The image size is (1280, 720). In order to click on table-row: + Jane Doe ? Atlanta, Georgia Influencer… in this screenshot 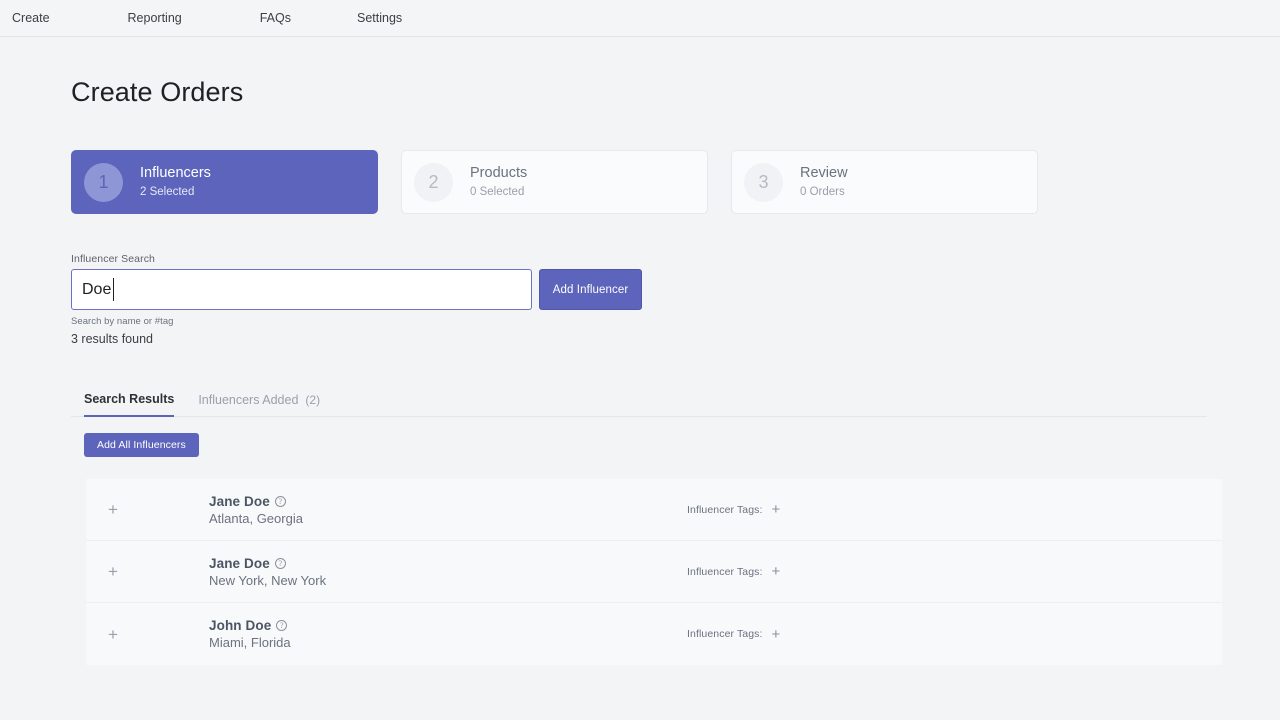, I will do `click(654, 510)`.